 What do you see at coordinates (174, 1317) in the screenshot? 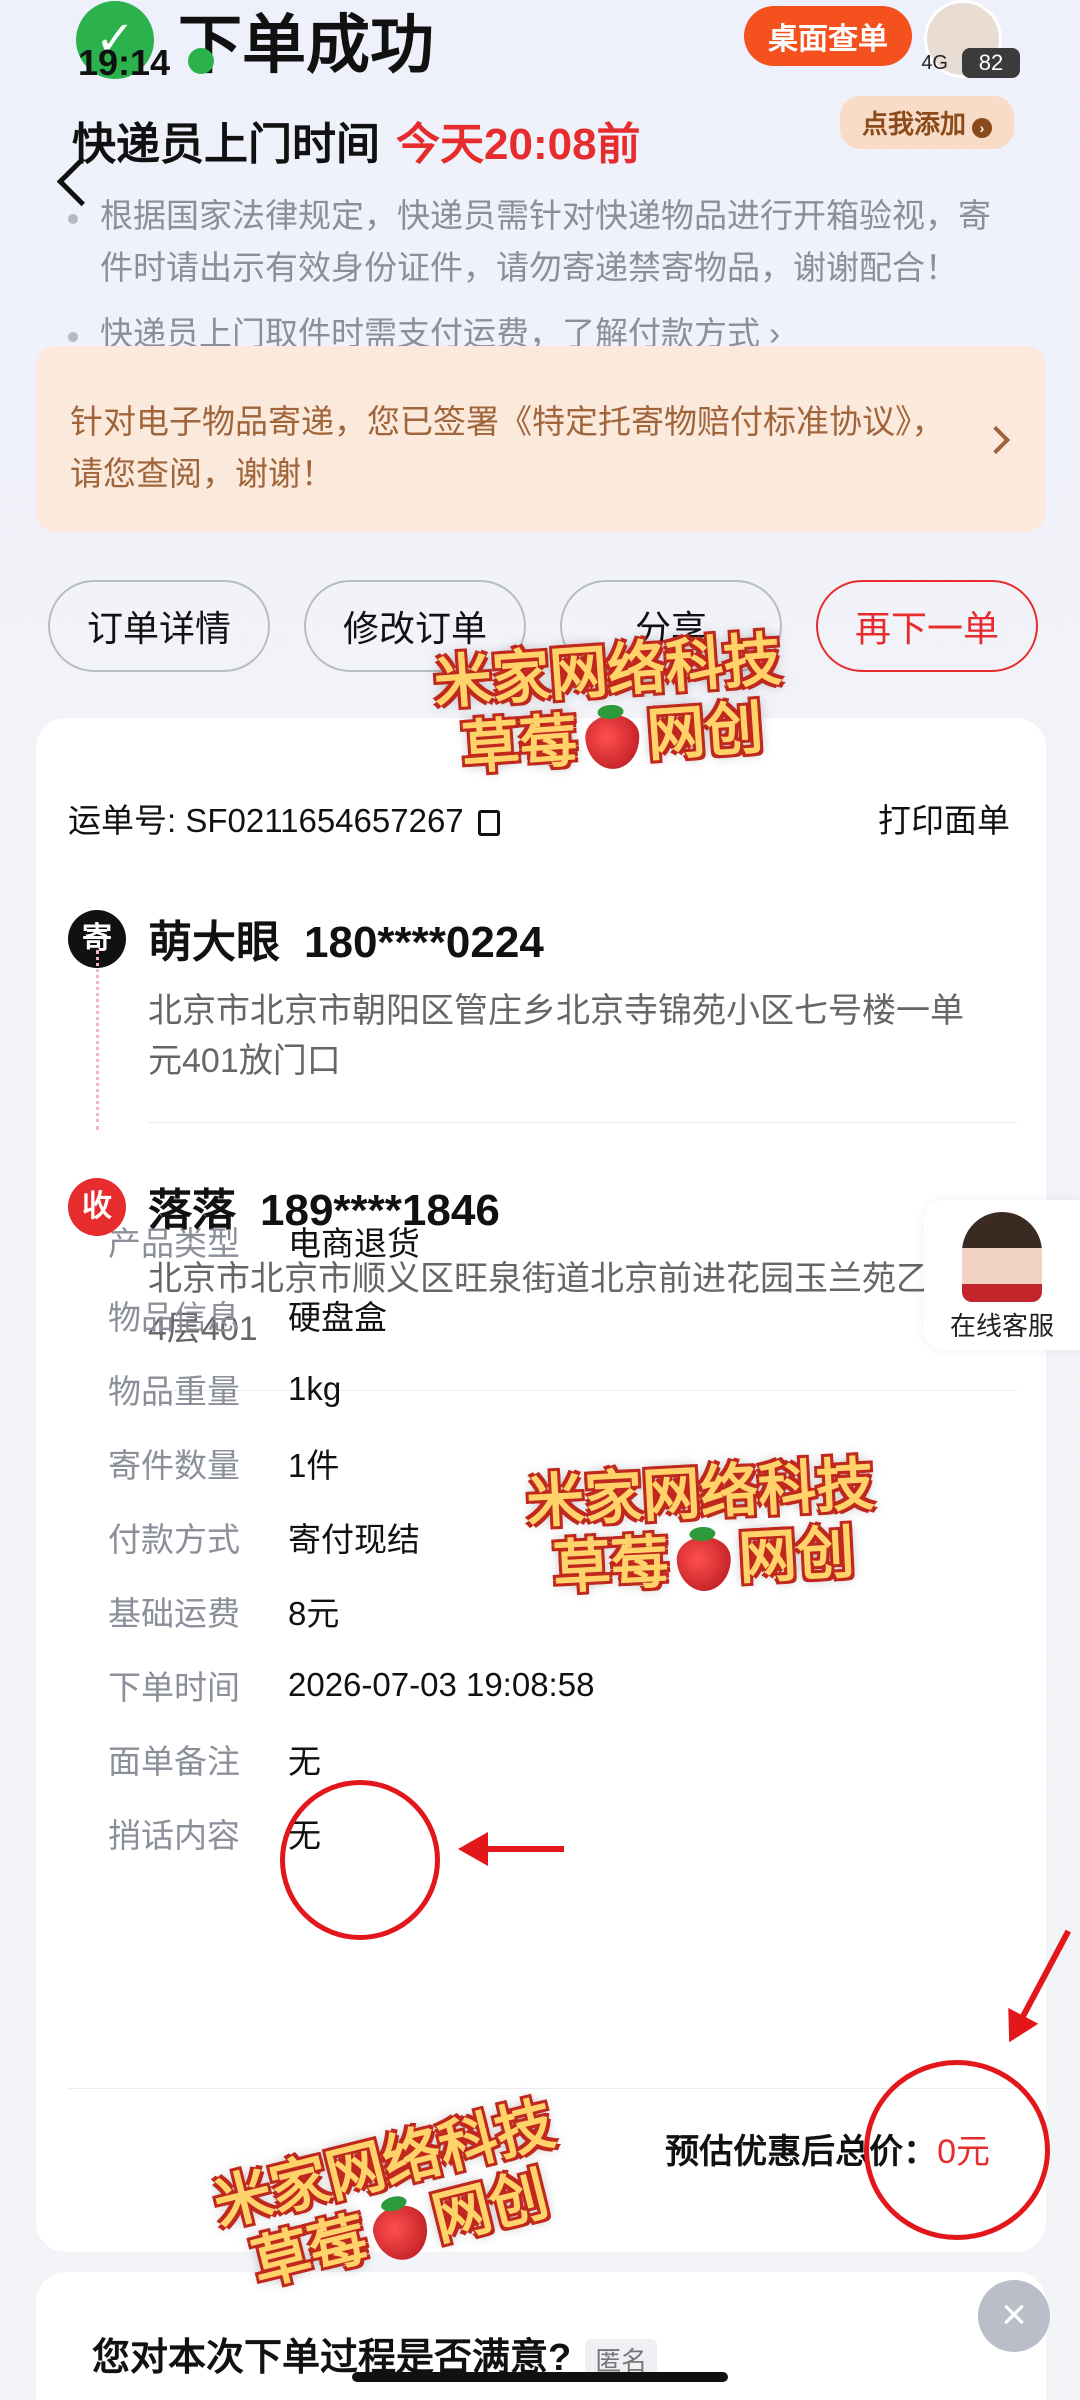
I see `detail-key: 物品信息` at bounding box center [174, 1317].